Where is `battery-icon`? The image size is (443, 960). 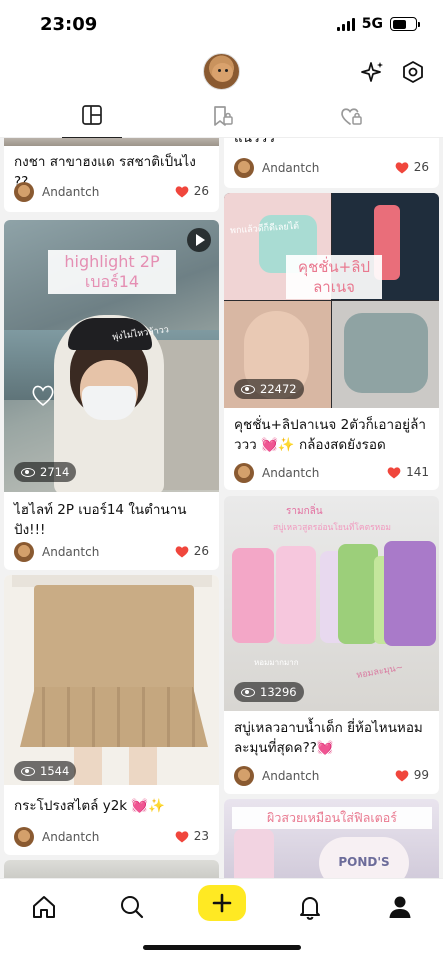 battery-icon is located at coordinates (405, 24).